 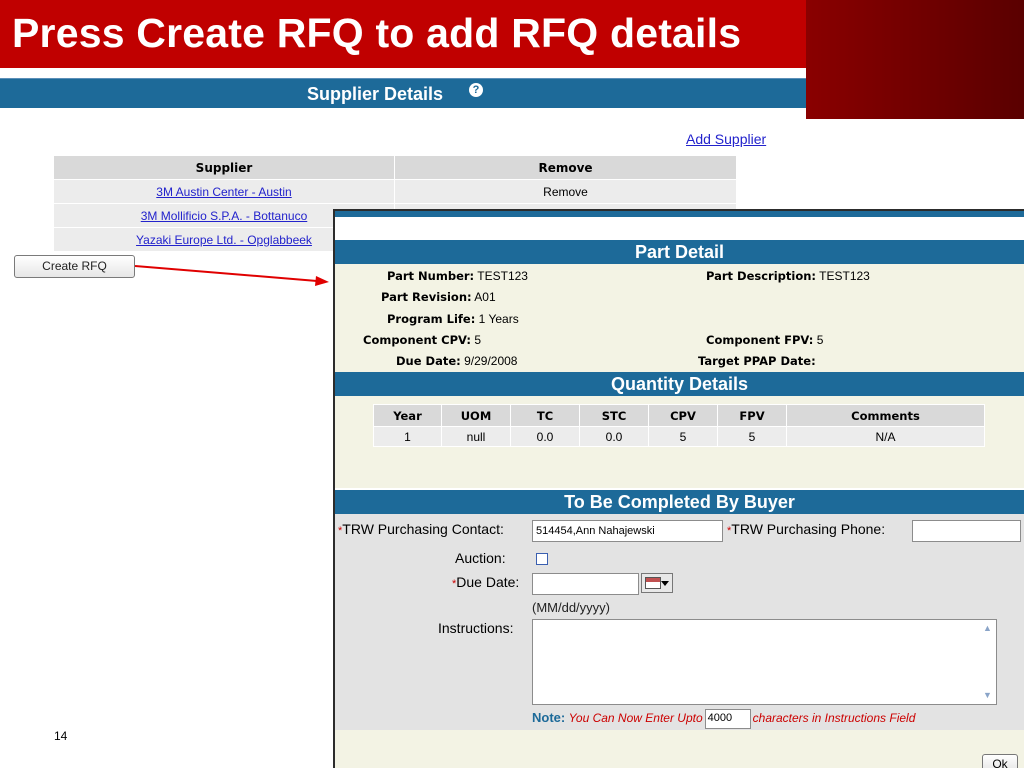 I want to click on purchasing-phone-label: TRW Purchasing Phone:, so click(x=808, y=529).